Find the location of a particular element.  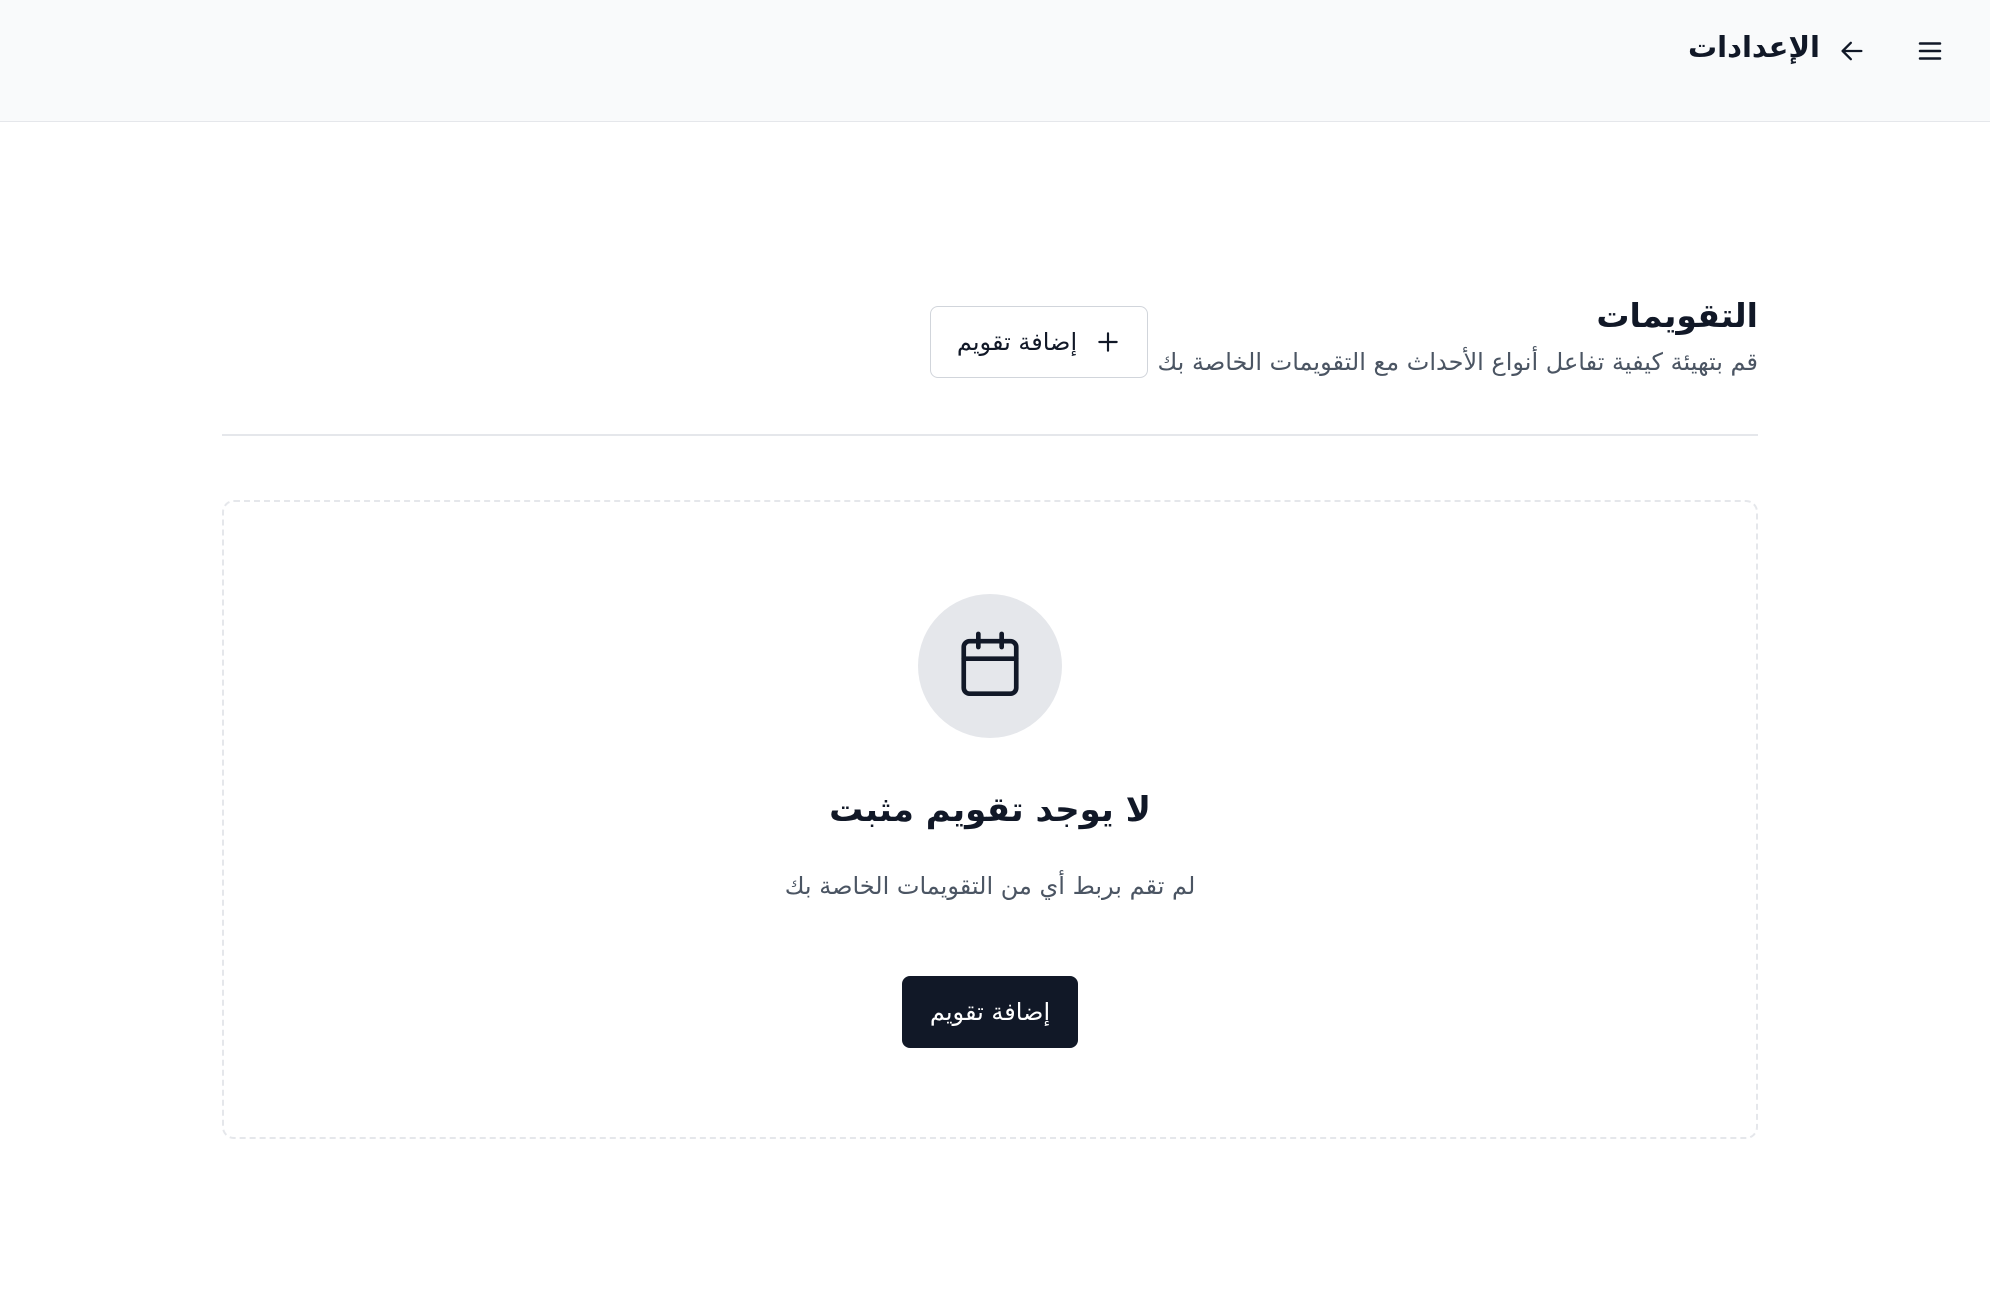

page-title: الإعدادات is located at coordinates (1753, 47).